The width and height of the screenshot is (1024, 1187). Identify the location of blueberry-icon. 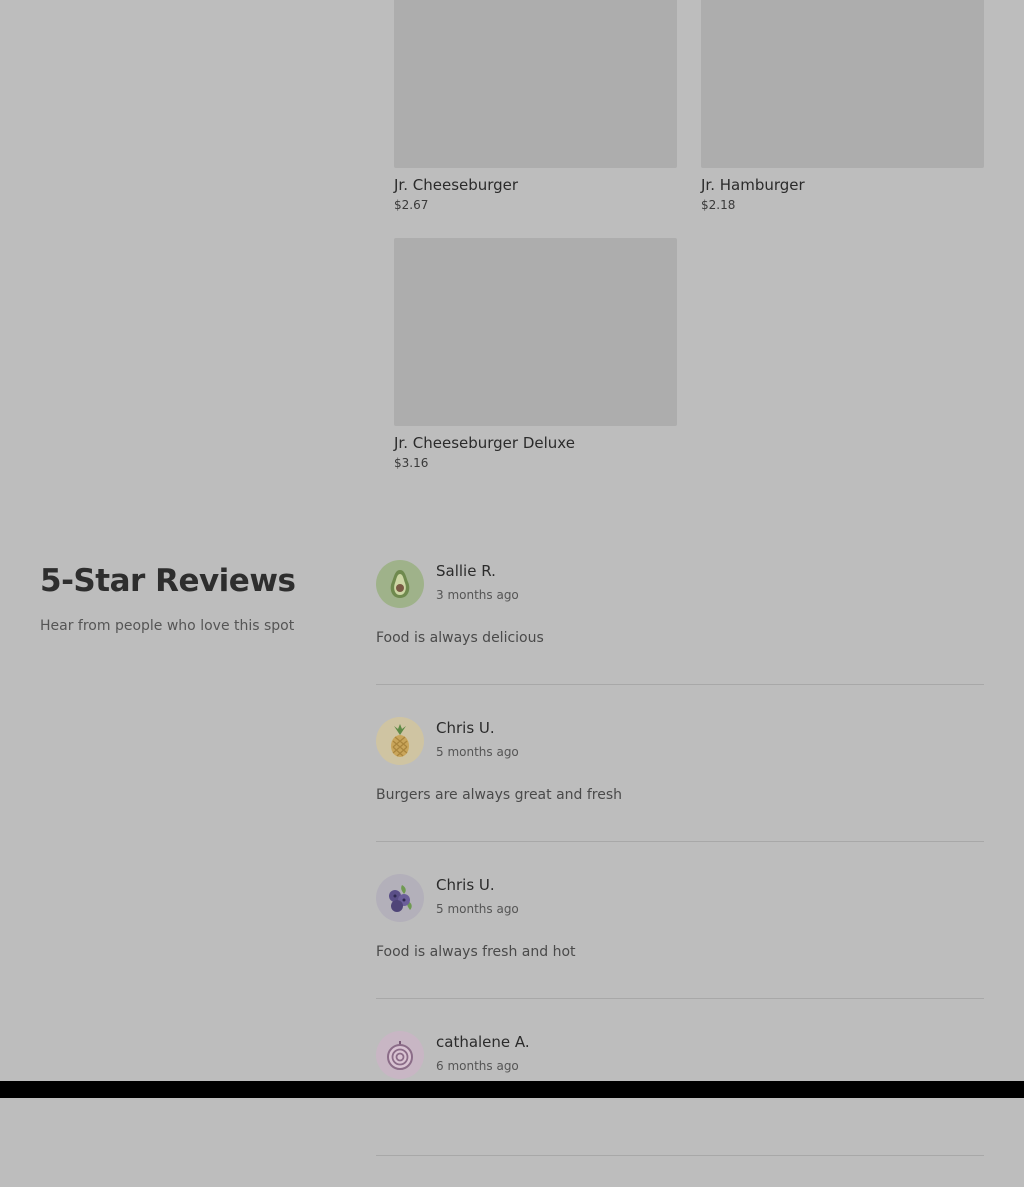
(400, 898).